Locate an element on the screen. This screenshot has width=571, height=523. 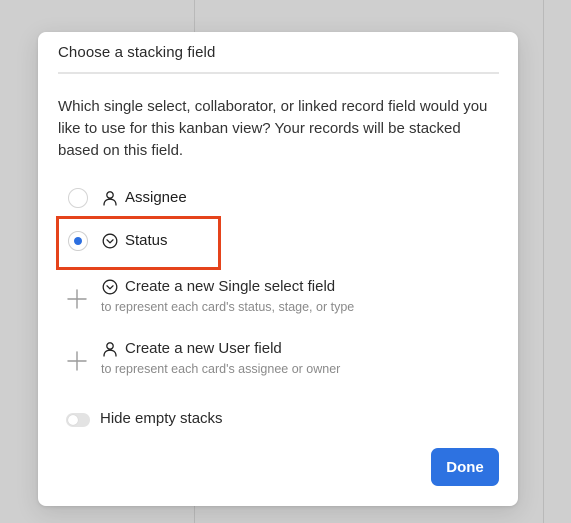
radio-assignee is located at coordinates (78, 198).